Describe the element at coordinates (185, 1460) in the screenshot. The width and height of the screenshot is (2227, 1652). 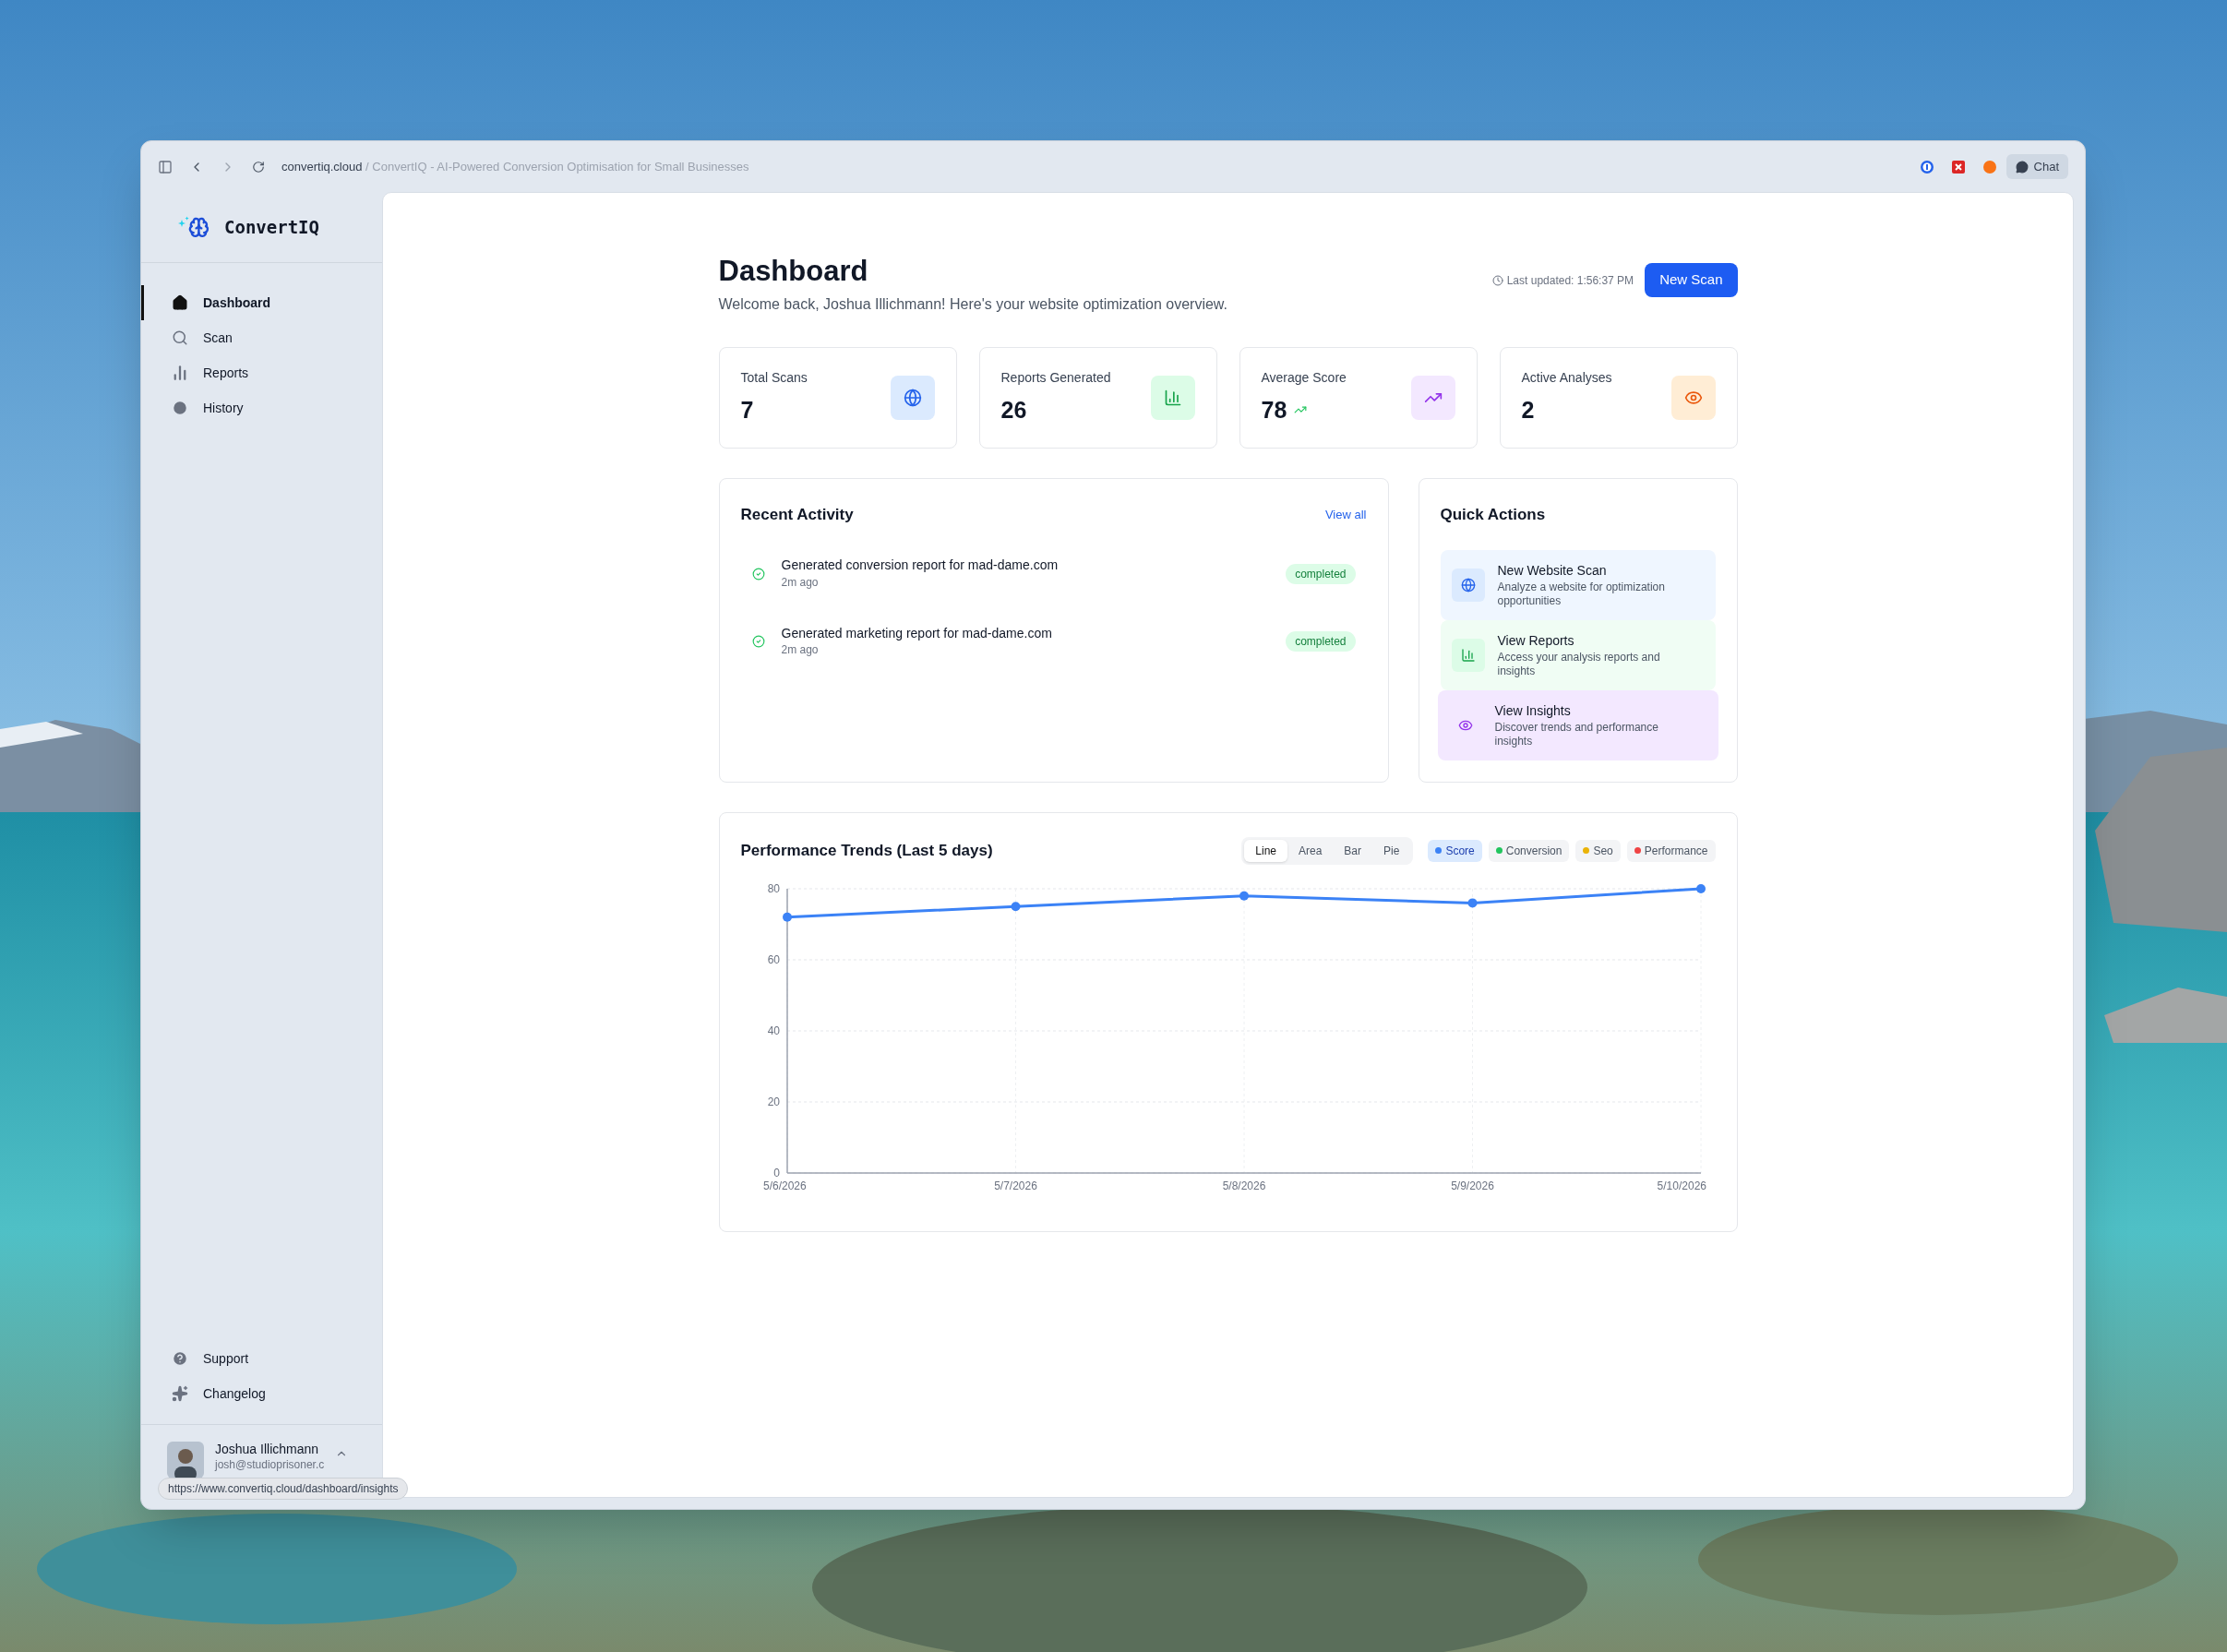
I see `avatar` at that location.